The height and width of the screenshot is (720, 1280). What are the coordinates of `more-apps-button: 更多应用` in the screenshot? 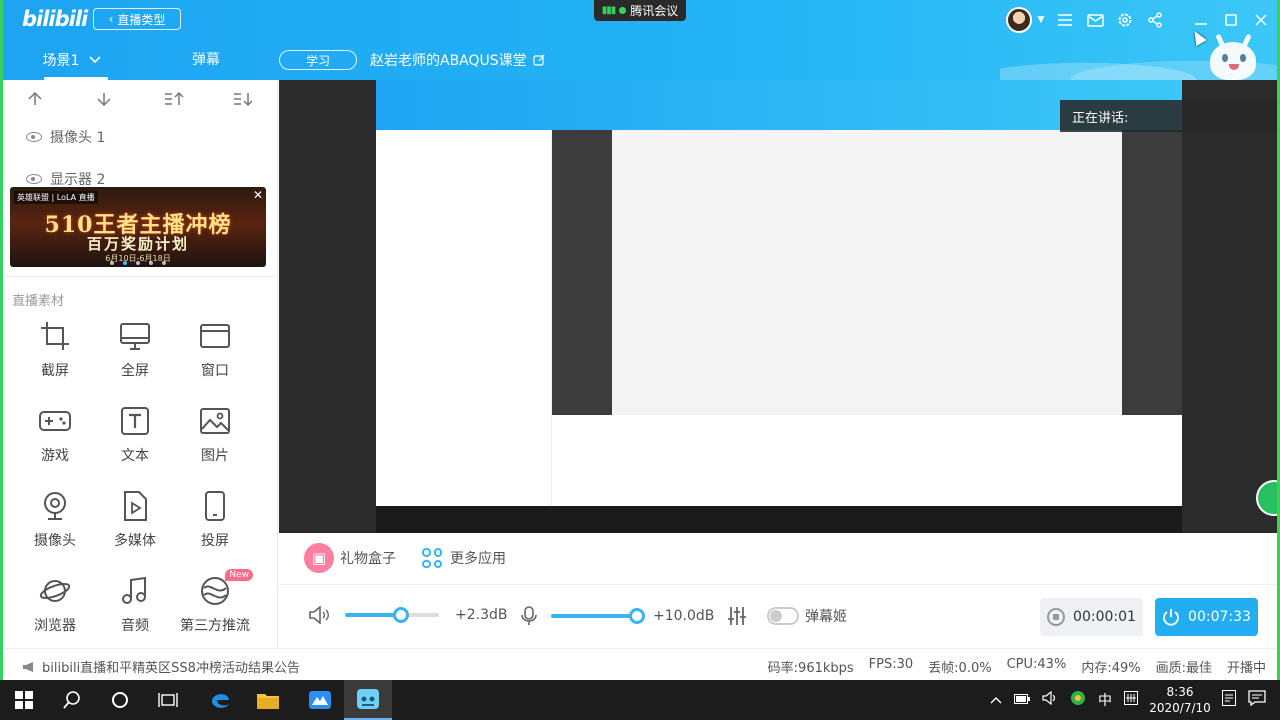 It's located at (464, 558).